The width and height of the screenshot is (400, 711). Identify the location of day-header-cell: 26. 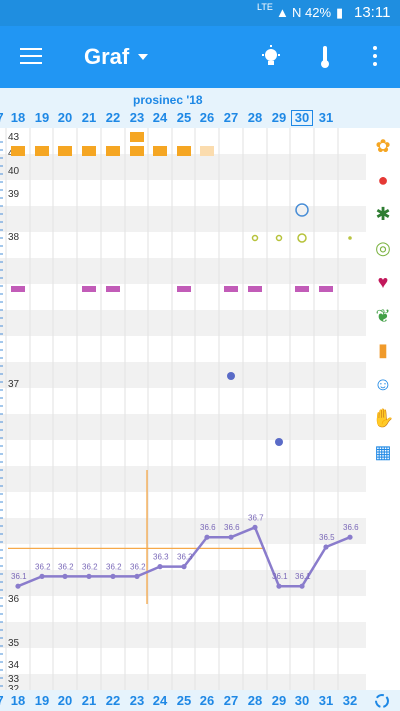
(207, 117).